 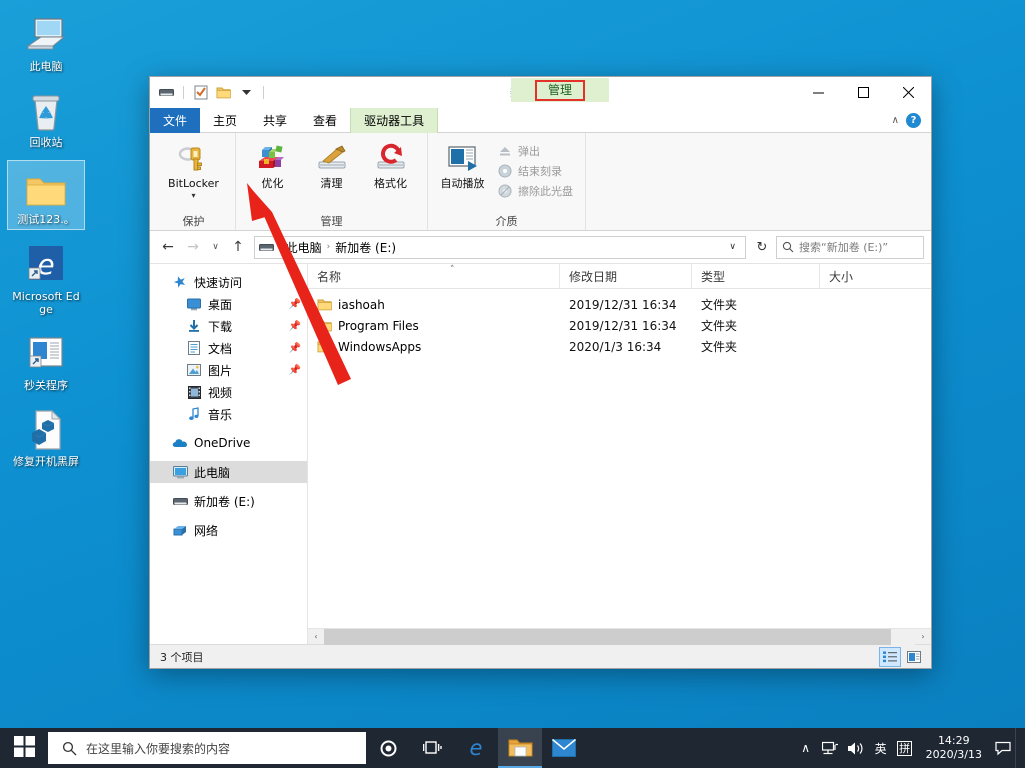 What do you see at coordinates (228, 326) in the screenshot?
I see `sidebar-item-downloads: 下载 📌` at bounding box center [228, 326].